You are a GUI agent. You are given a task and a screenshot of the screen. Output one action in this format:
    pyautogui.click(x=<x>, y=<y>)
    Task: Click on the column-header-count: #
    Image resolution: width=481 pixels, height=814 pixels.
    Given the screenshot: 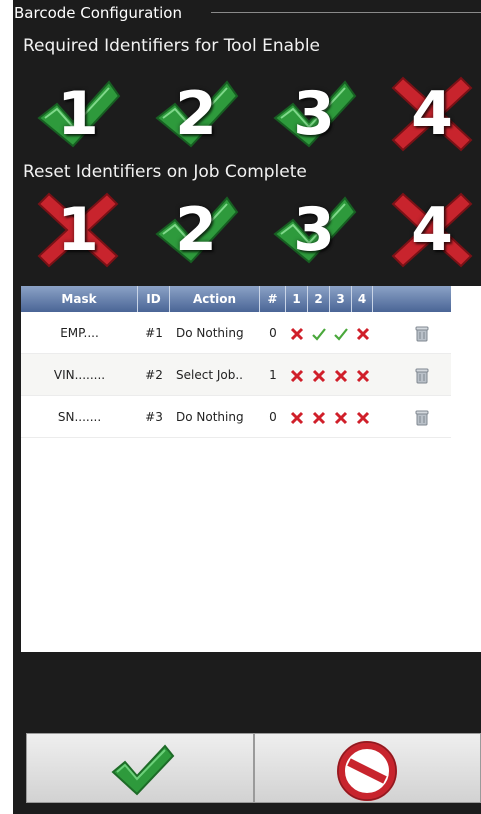 What is the action you would take?
    pyautogui.click(x=273, y=299)
    